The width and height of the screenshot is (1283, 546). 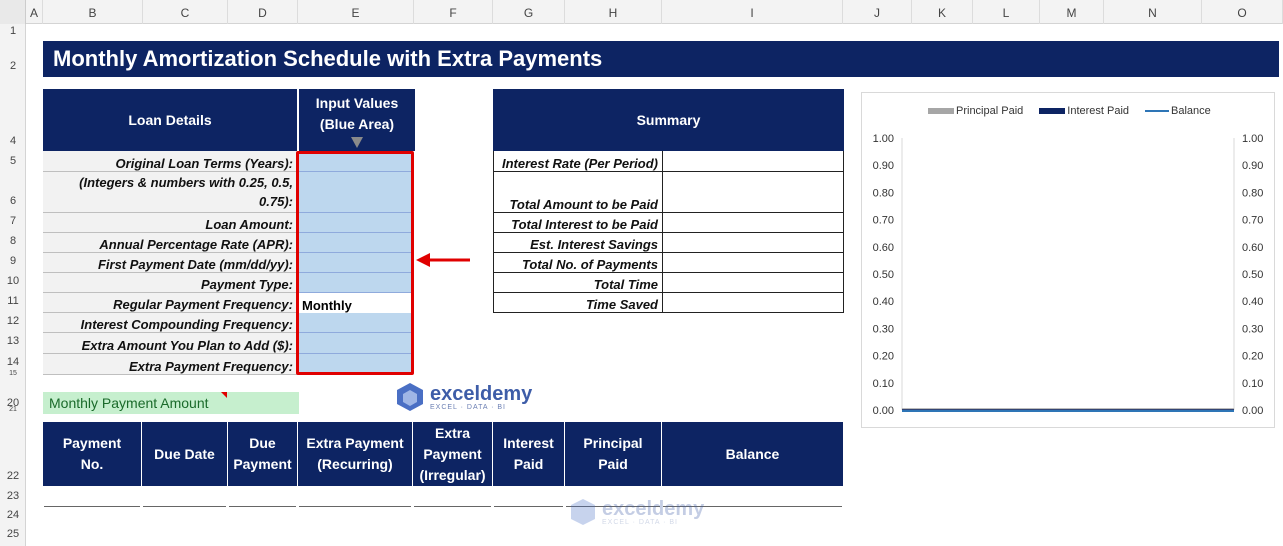 What do you see at coordinates (13, 66) in the screenshot?
I see `row-header-2: 2` at bounding box center [13, 66].